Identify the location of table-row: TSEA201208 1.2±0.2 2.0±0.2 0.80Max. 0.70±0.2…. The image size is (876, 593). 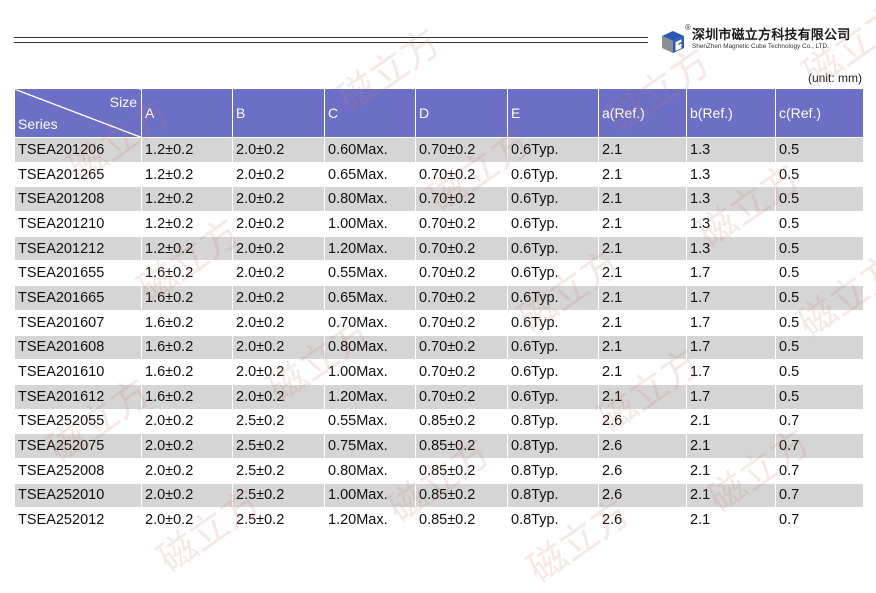
(439, 199).